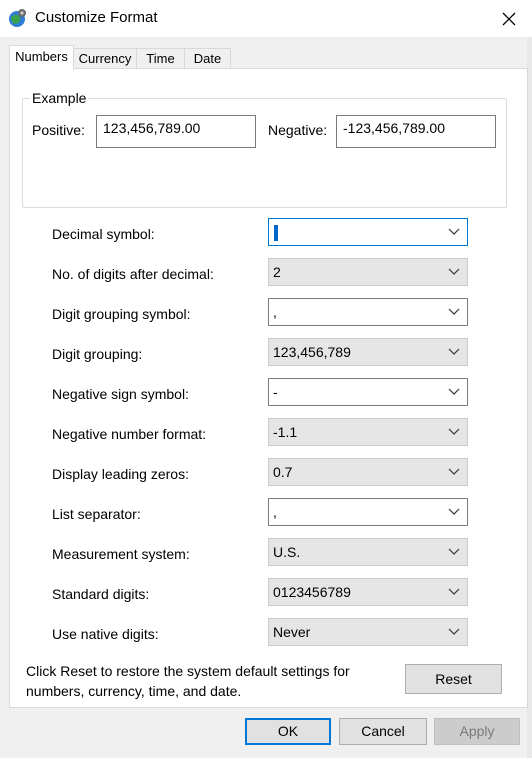  I want to click on digits-after-decimal-value: 2, so click(277, 272).